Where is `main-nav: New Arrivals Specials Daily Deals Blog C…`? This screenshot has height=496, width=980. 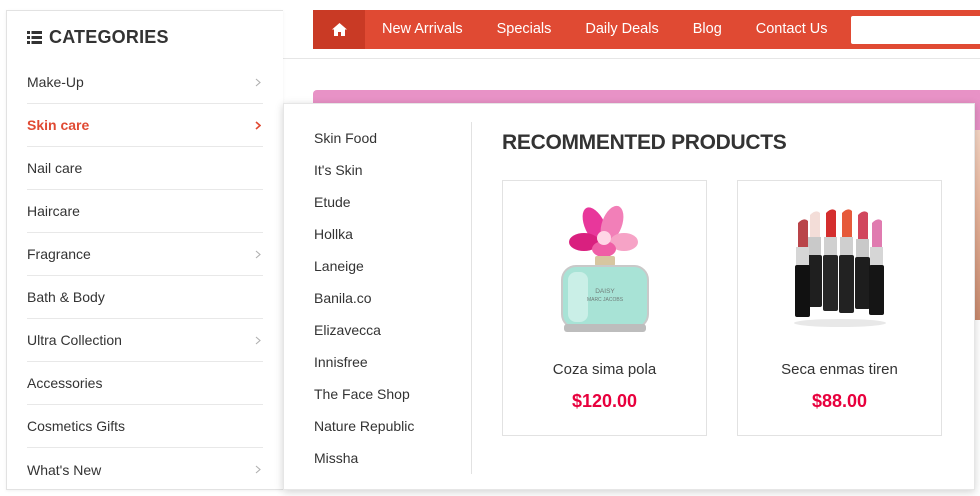
main-nav: New Arrivals Specials Daily Deals Blog C… is located at coordinates (646, 29).